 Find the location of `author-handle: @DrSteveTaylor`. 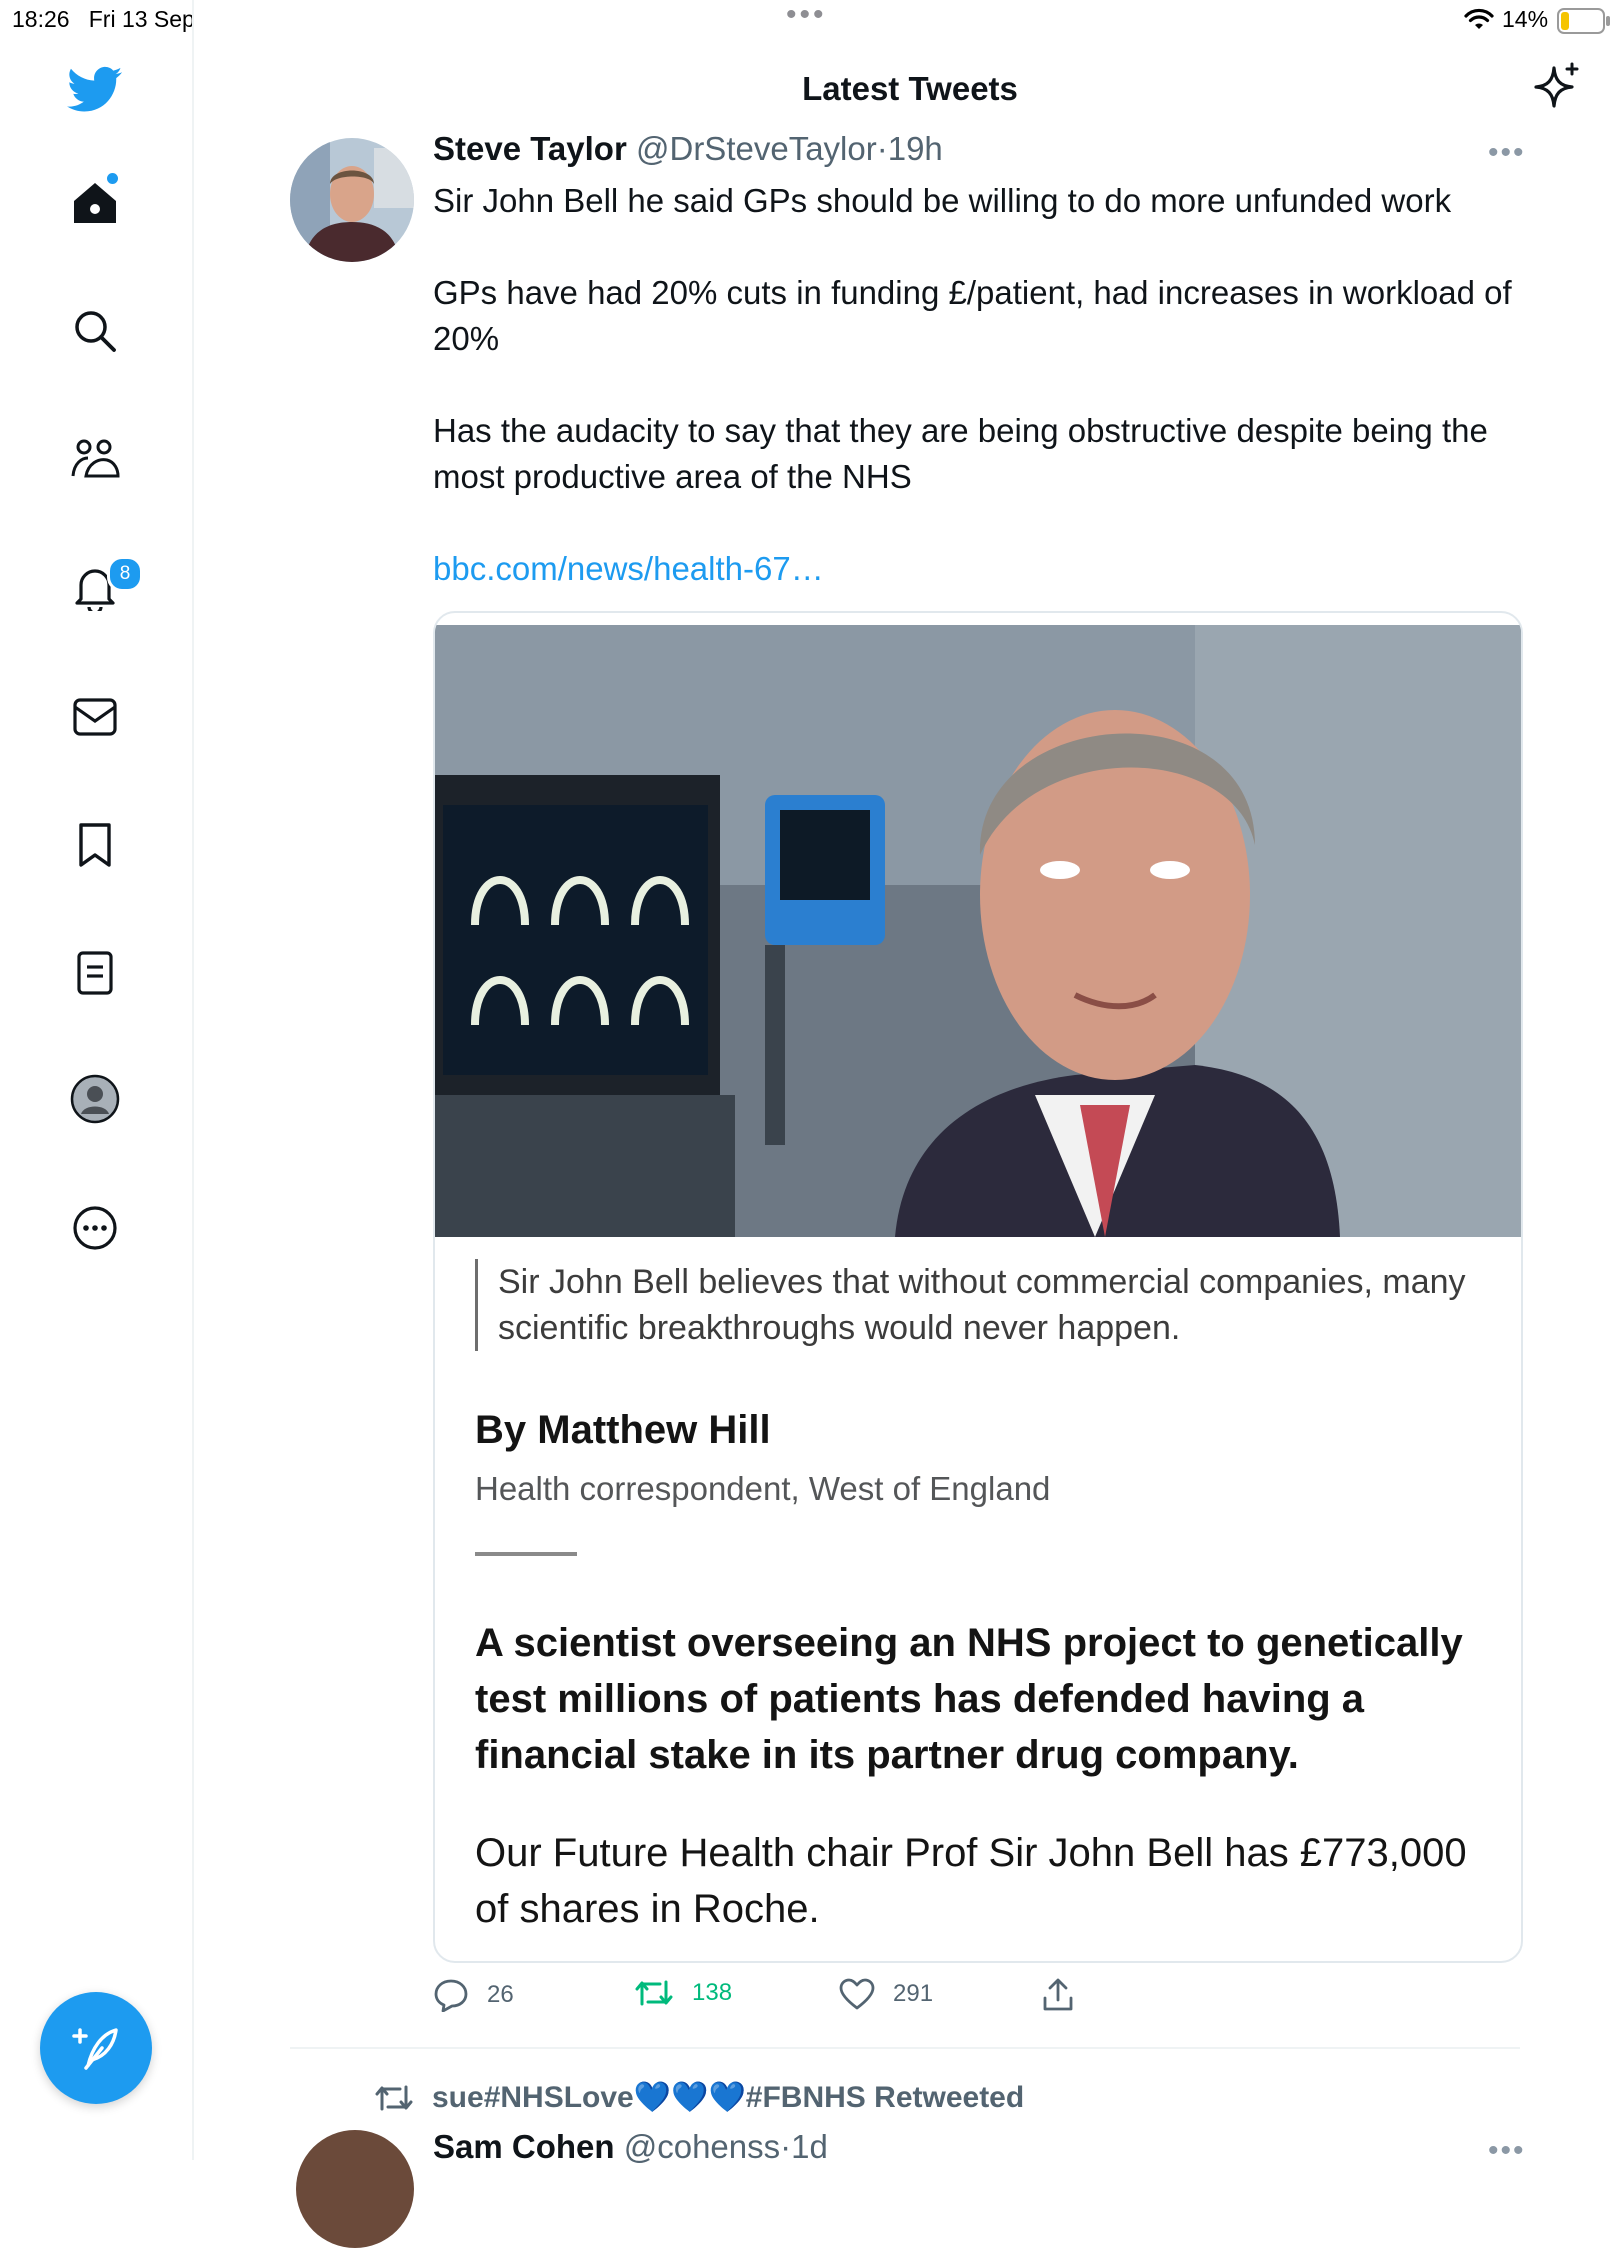

author-handle: @DrSteveTaylor is located at coordinates (756, 148).